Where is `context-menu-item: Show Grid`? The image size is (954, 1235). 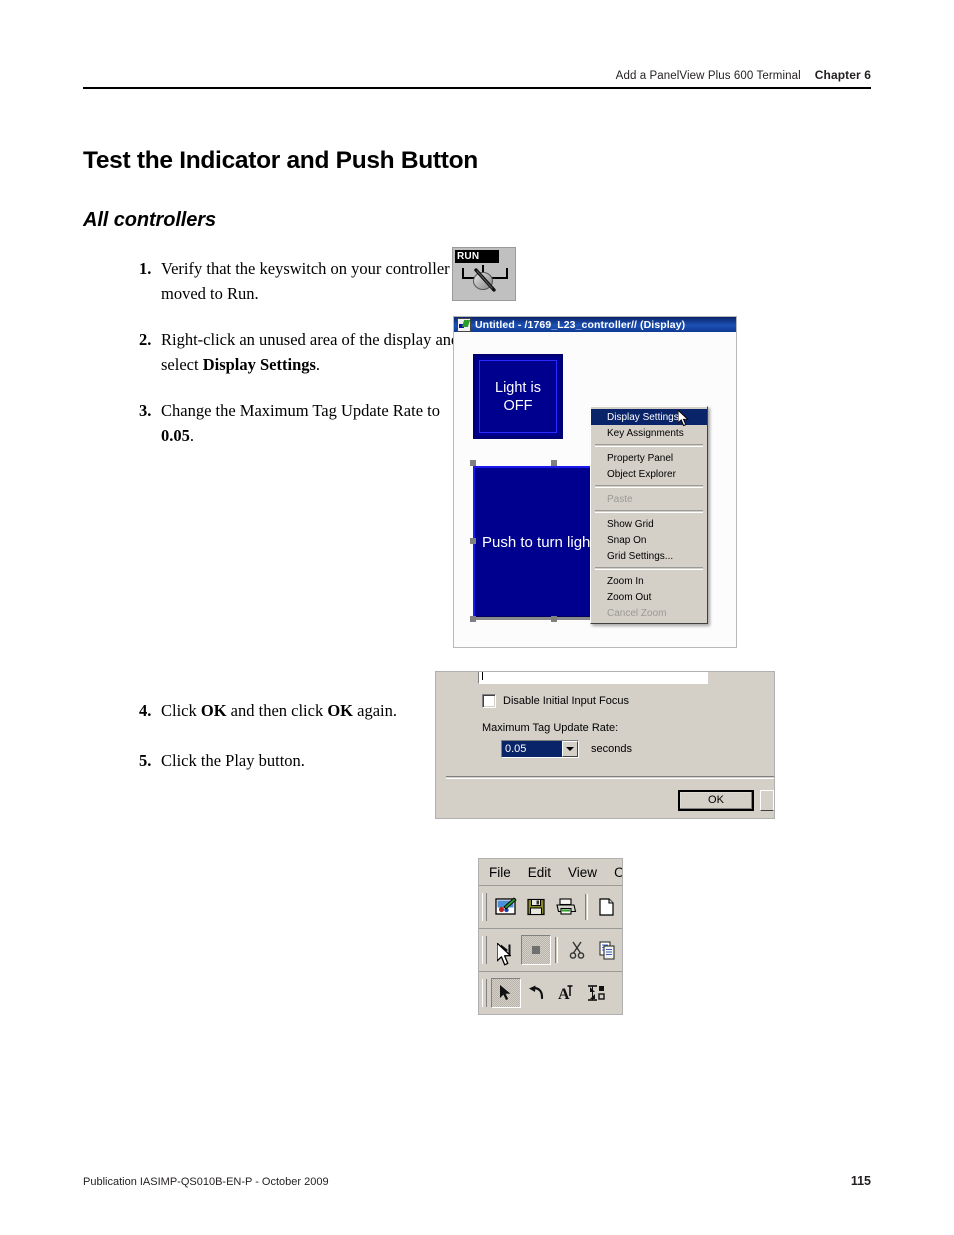 context-menu-item: Show Grid is located at coordinates (649, 524).